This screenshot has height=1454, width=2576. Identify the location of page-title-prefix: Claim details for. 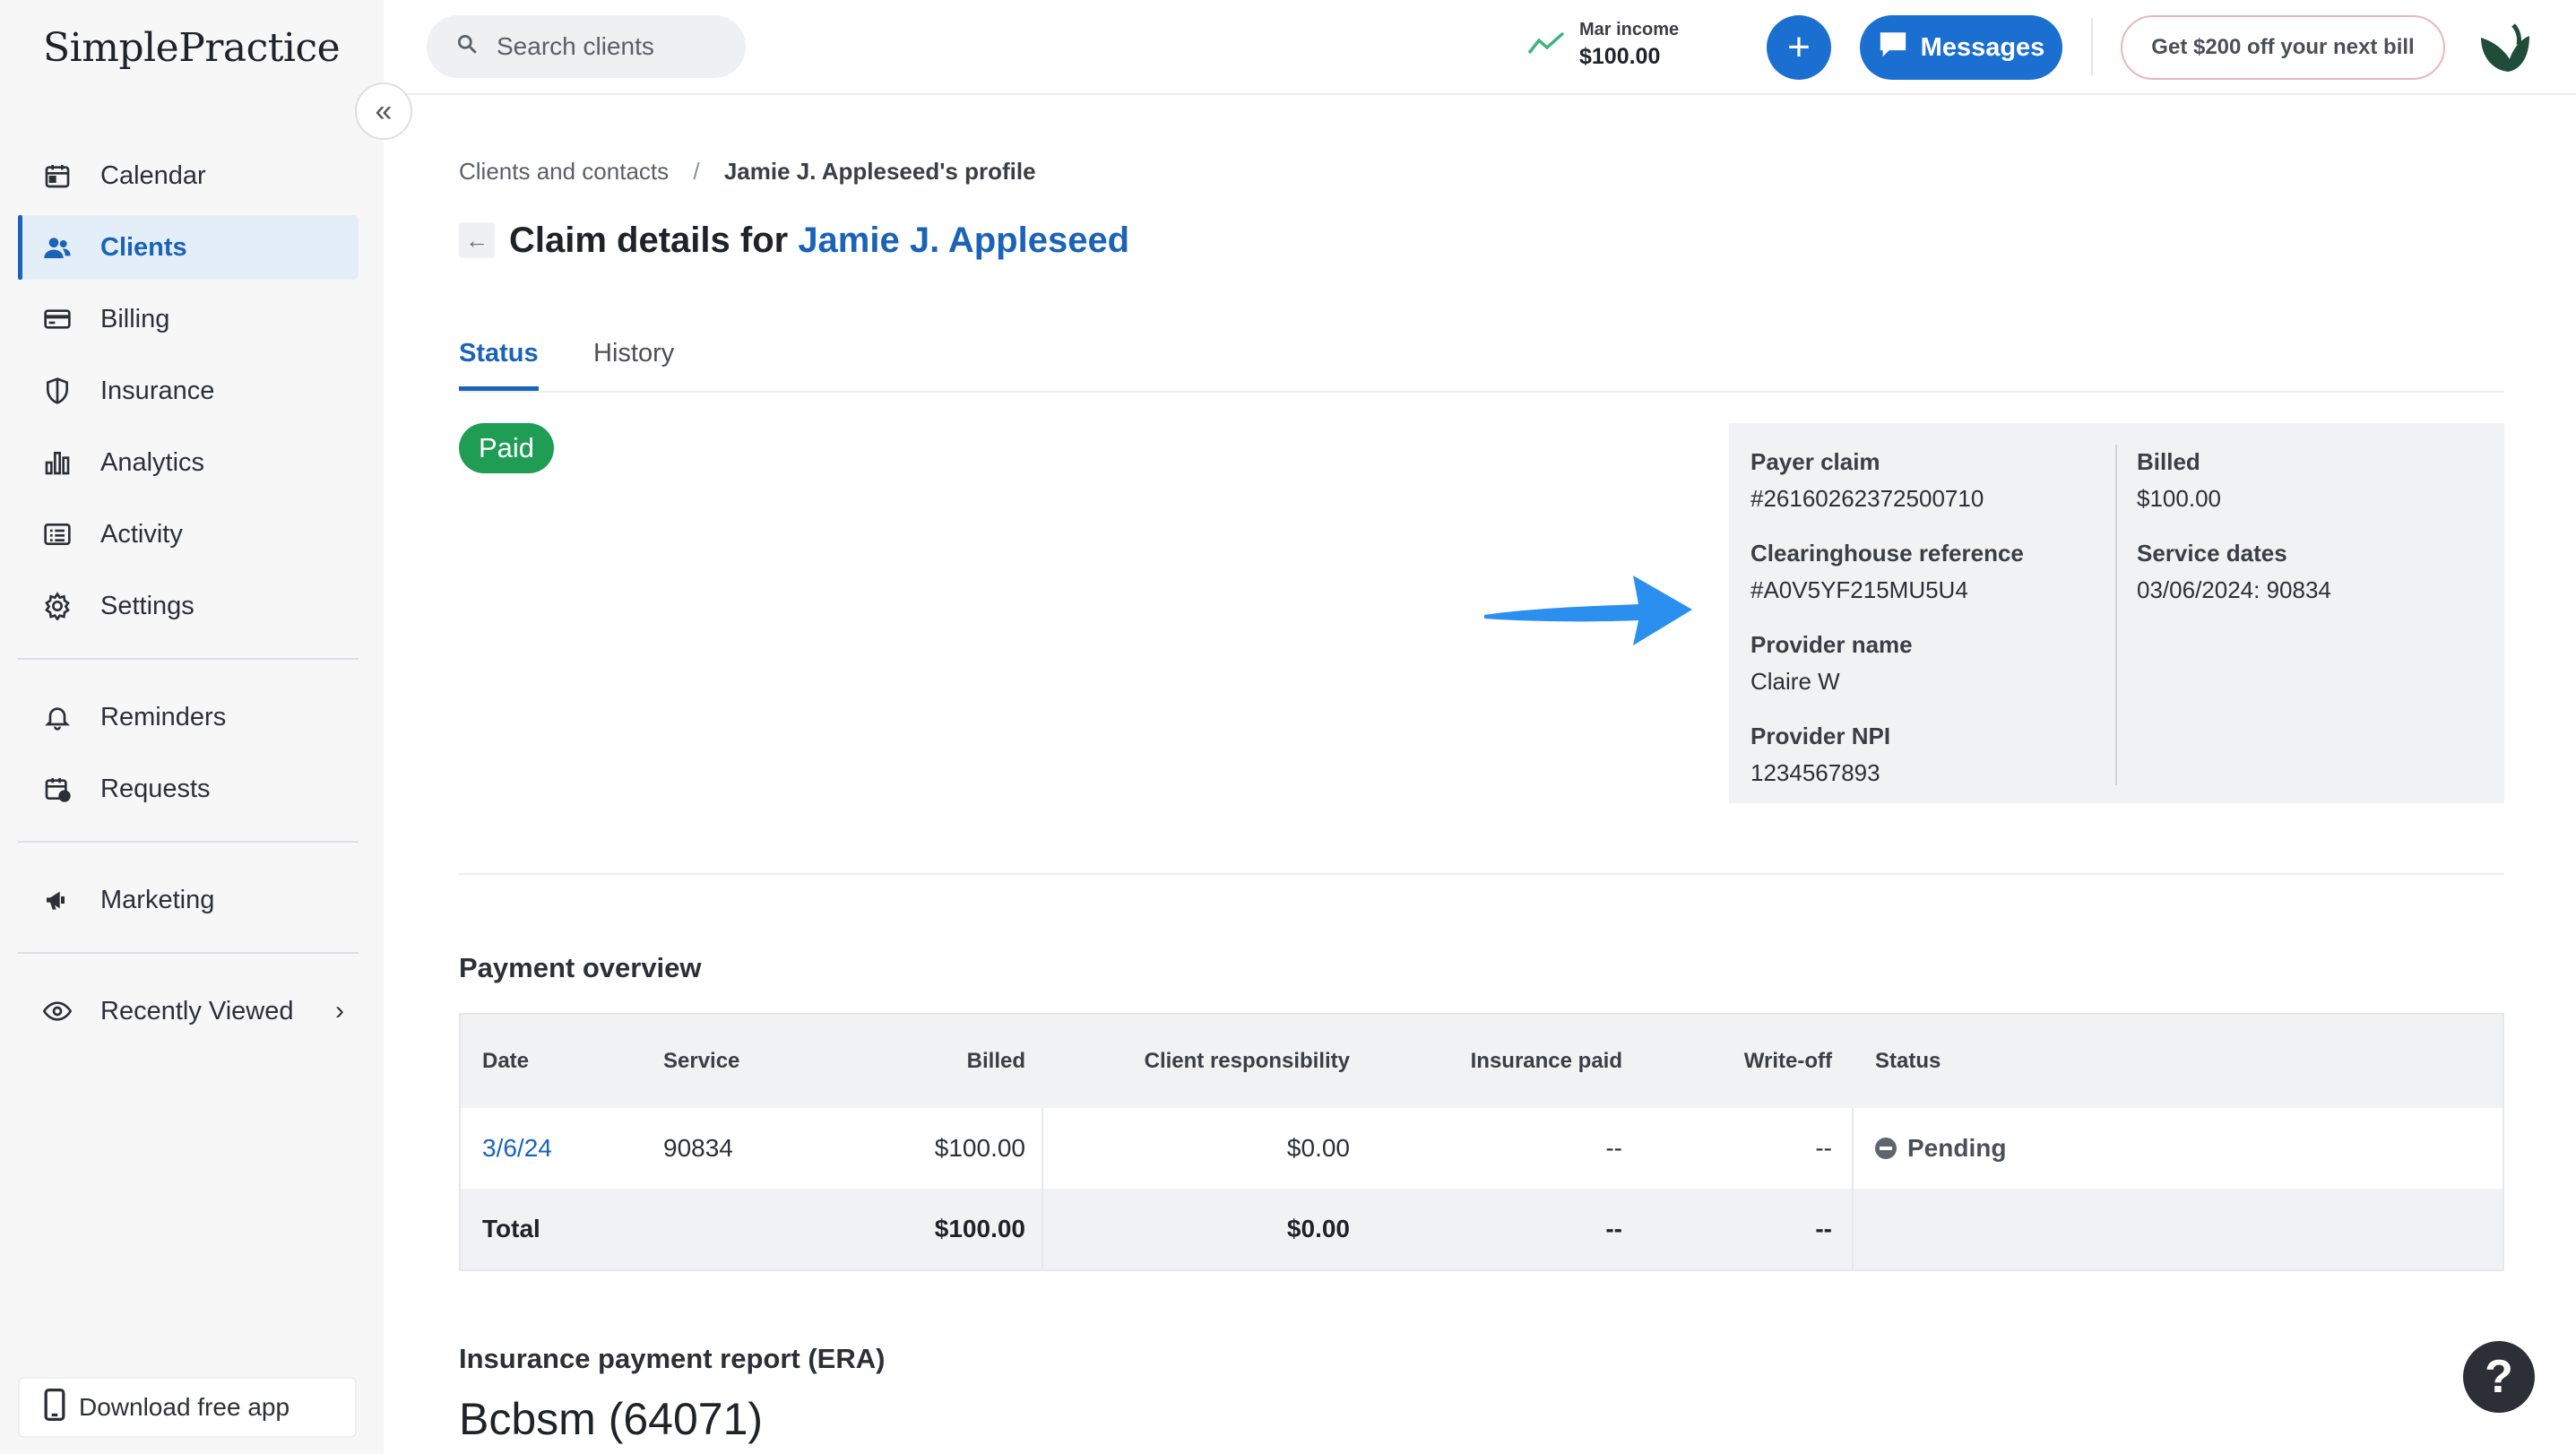
(654, 240).